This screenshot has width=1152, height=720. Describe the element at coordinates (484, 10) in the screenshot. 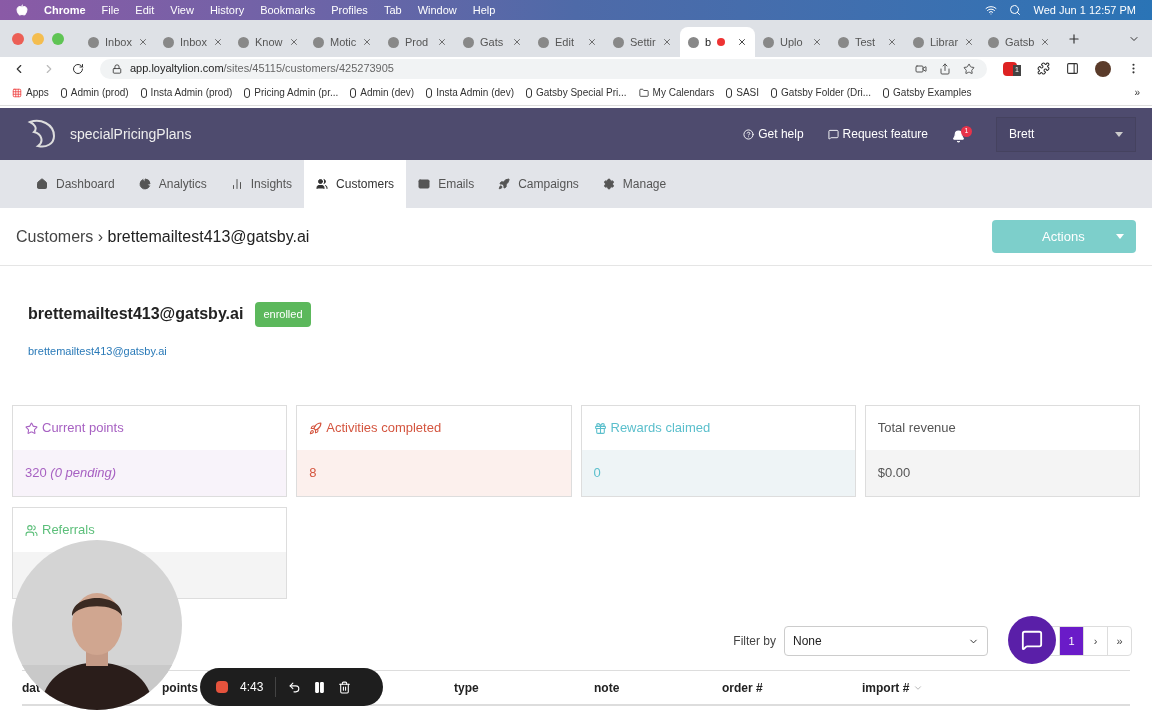

I see `menu-item: Help` at that location.